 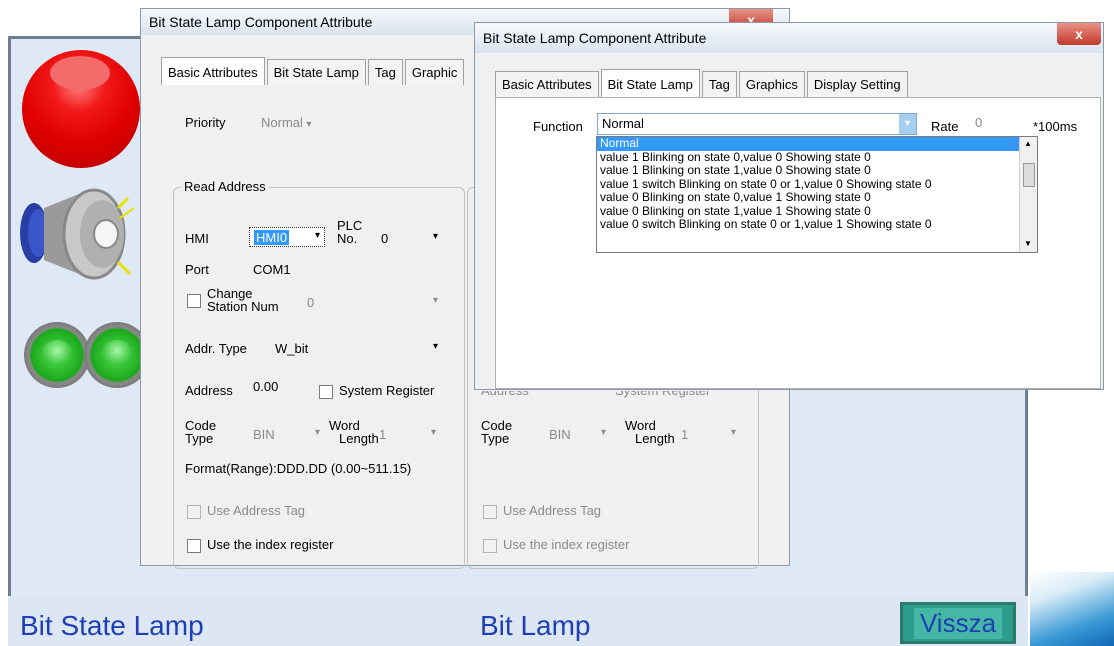 I want to click on address-value: 0.00, so click(x=266, y=386).